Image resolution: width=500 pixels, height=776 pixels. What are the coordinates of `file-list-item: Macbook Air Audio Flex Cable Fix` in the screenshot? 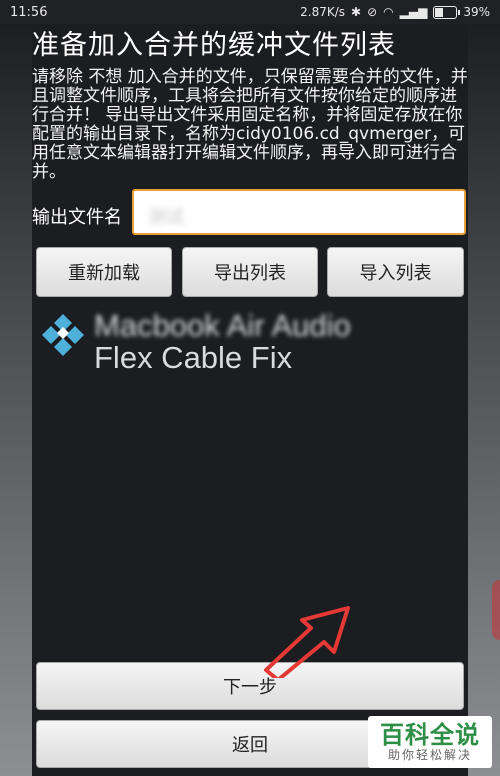 It's located at (250, 341).